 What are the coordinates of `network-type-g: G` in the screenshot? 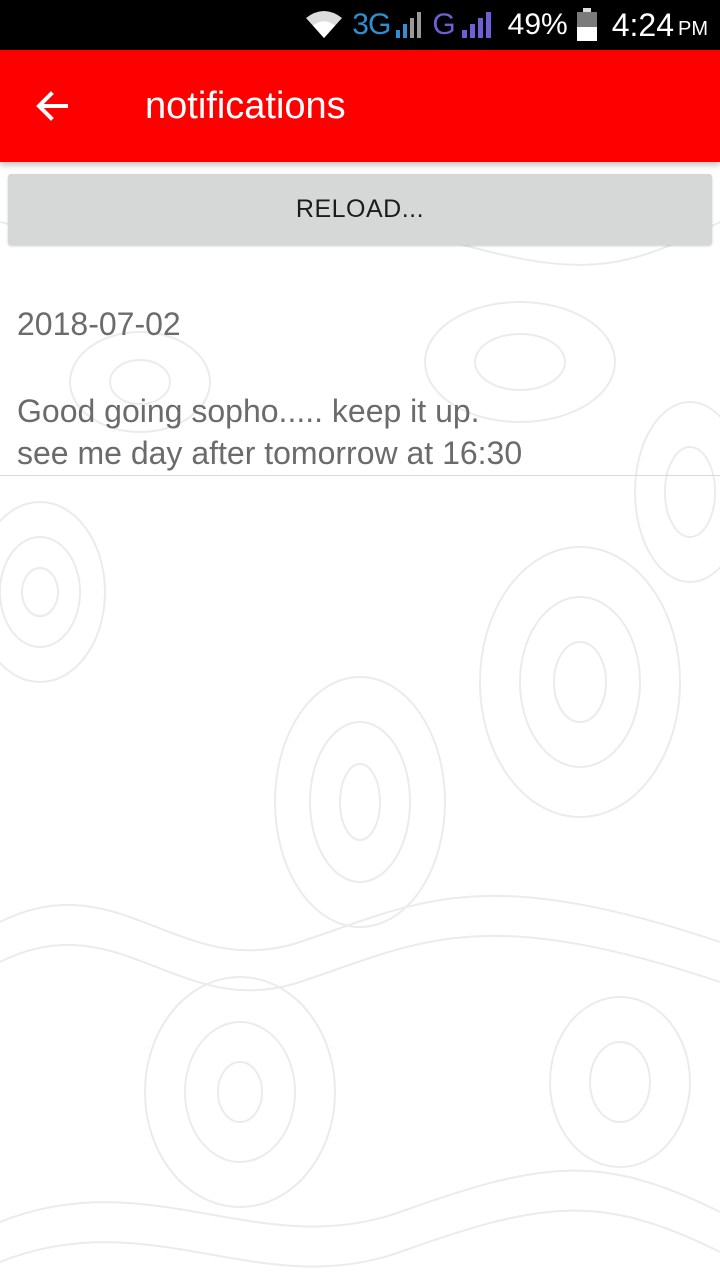 It's located at (444, 24).